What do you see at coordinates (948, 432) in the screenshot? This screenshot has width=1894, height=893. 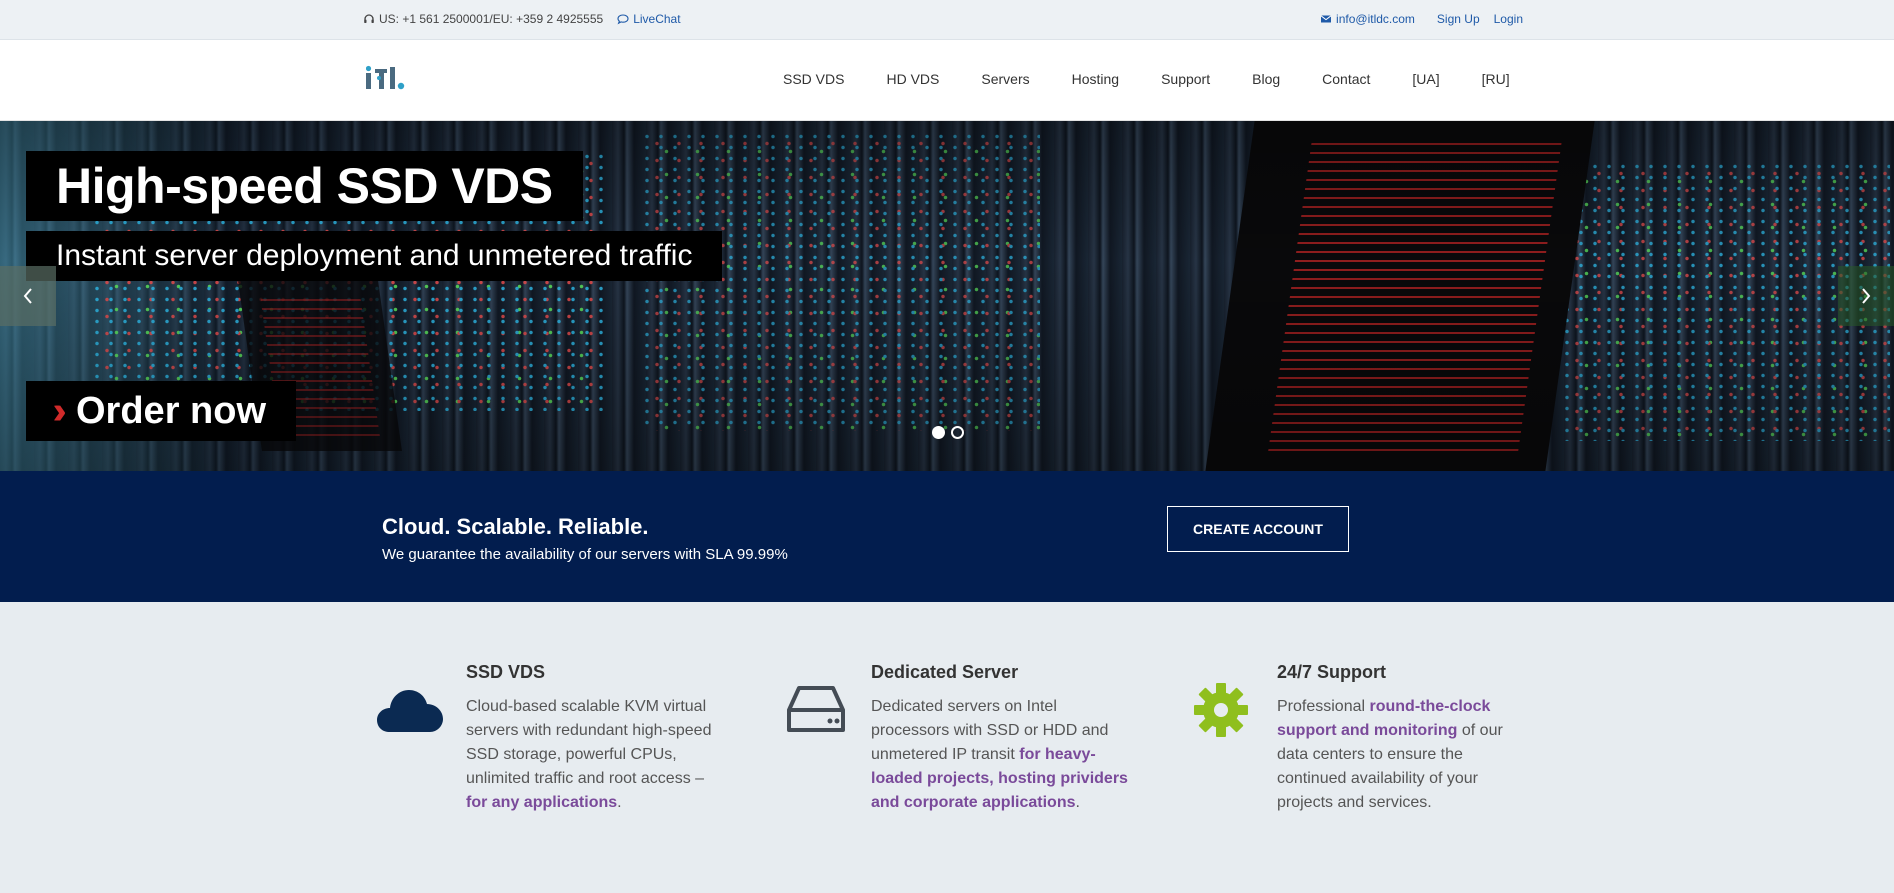 I see `slider-pagination` at bounding box center [948, 432].